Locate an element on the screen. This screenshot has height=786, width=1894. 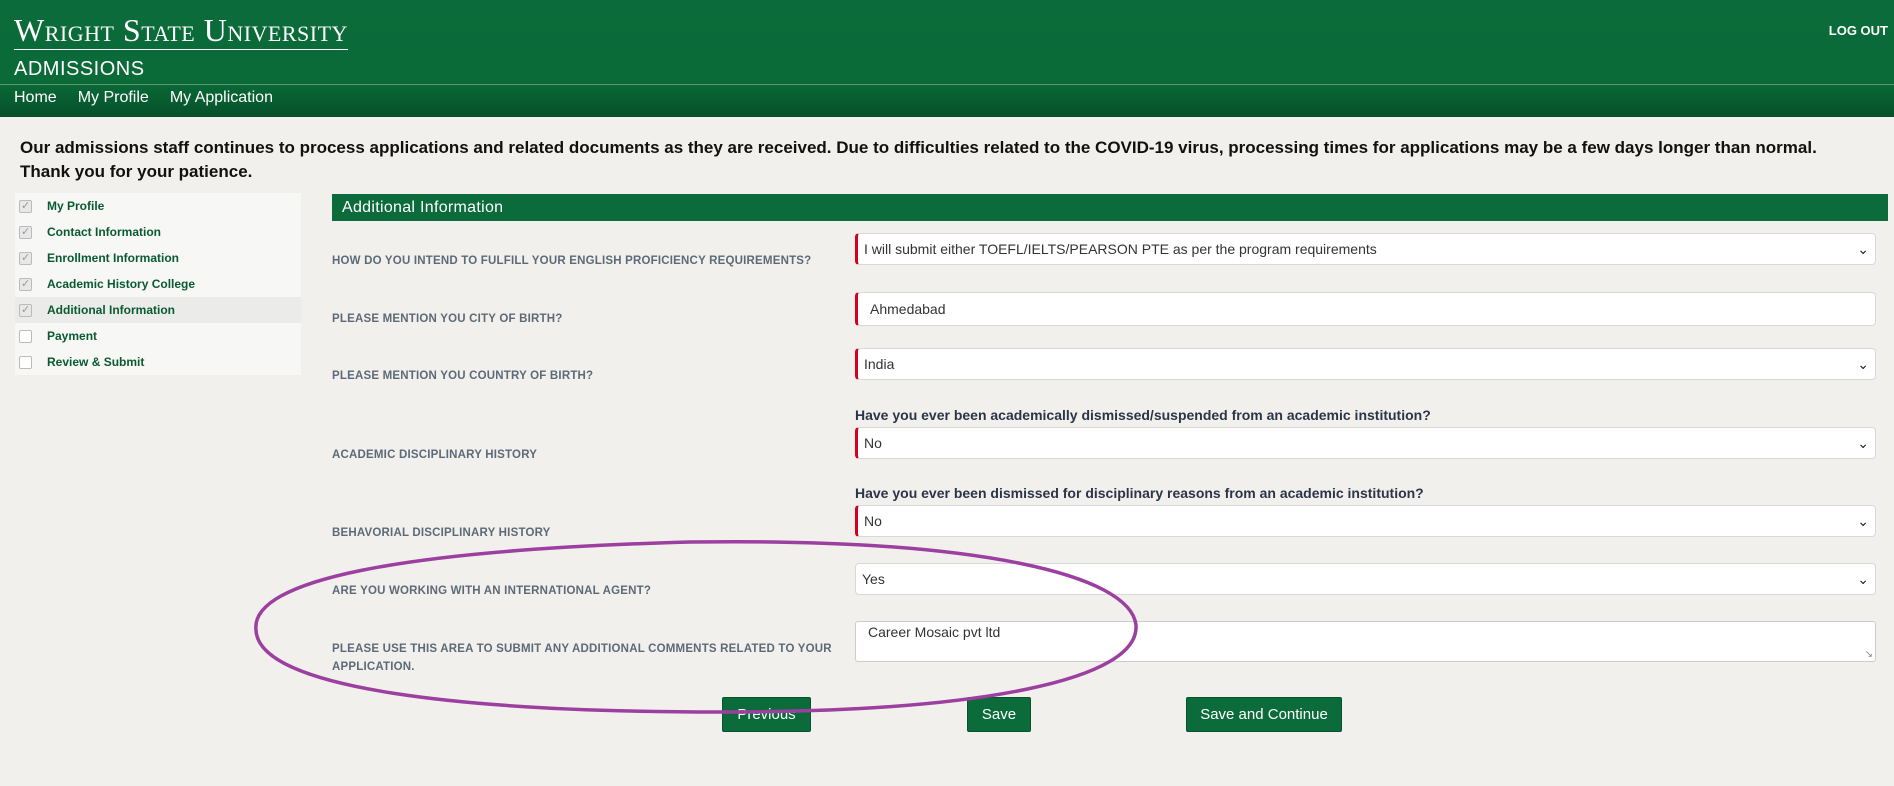
city-of-birth-label: PLEASE MENTION YOU CITY OF BIRTH? is located at coordinates (447, 319).